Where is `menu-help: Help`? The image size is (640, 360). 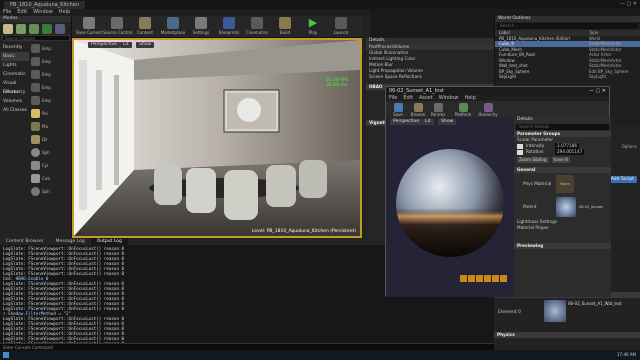
menu-help: Help is located at coordinates (64, 12).